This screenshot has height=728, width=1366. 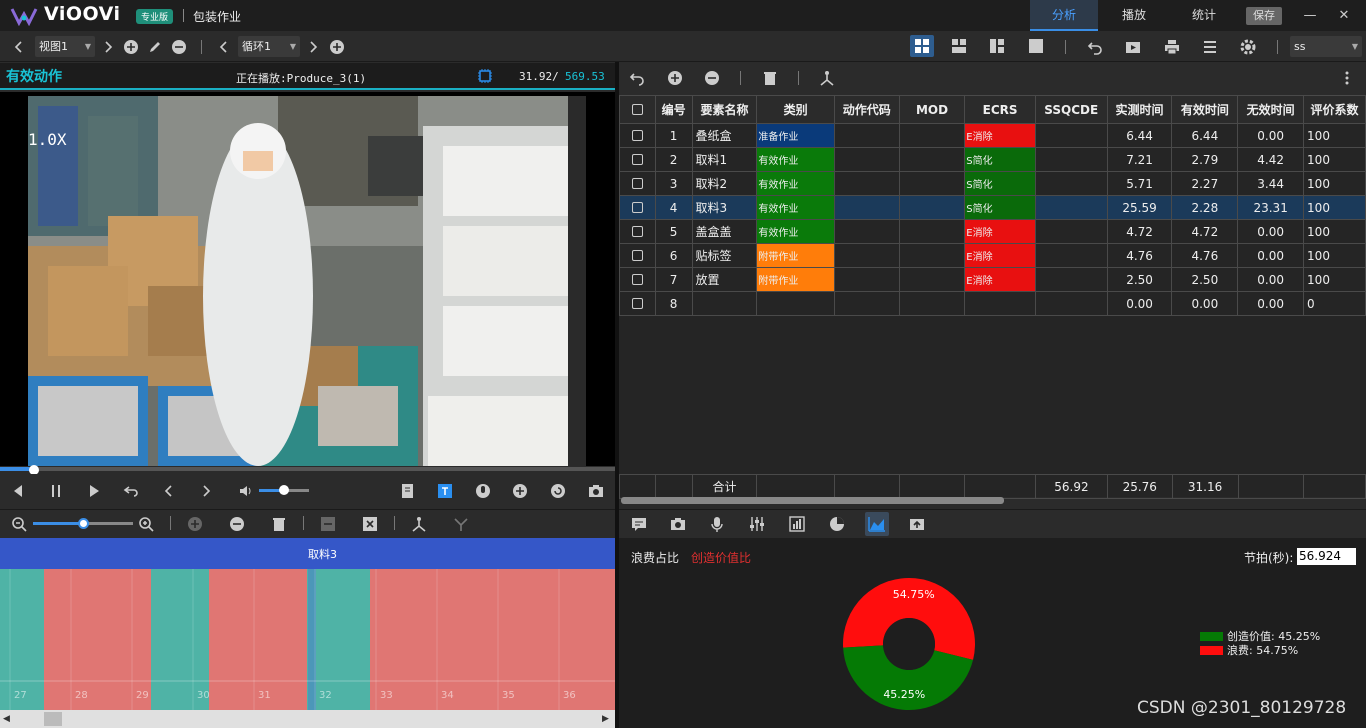 What do you see at coordinates (992, 207) in the screenshot?
I see `table-row: 4 取料3 有效作业 S简化 25.59 2.28 23.31 100` at bounding box center [992, 207].